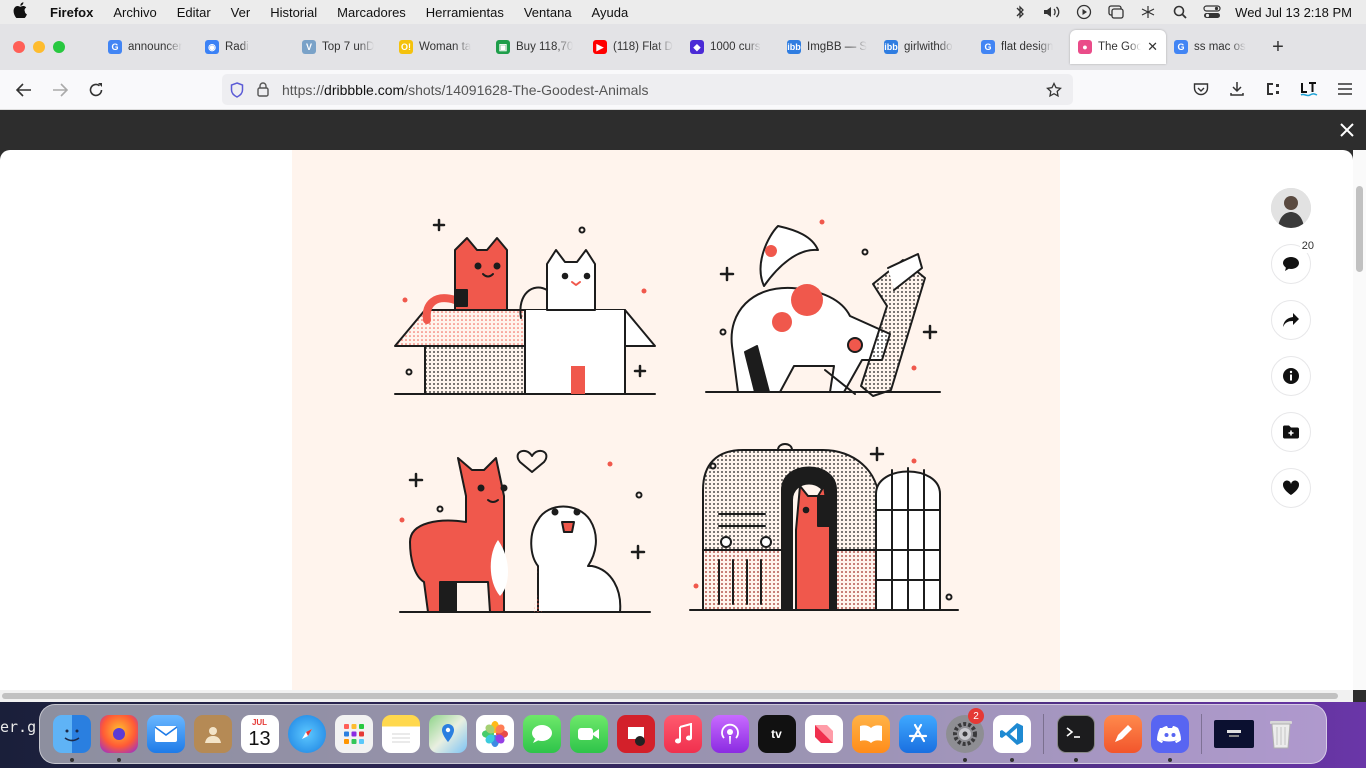 This screenshot has width=1366, height=768. I want to click on menu-herramientas: Herramientas, so click(465, 12).